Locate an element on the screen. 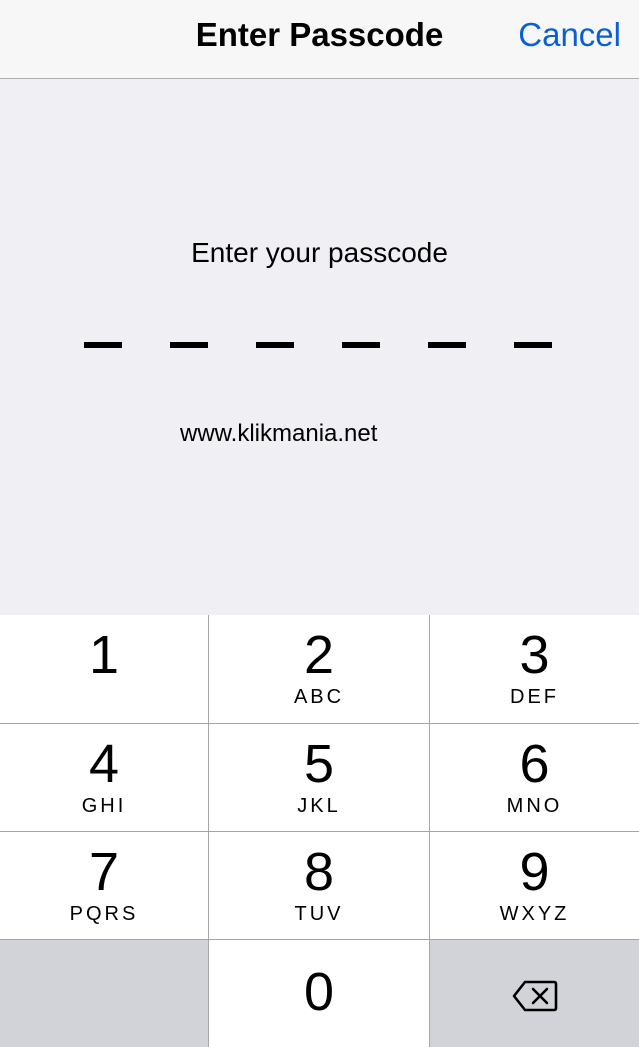 The height and width of the screenshot is (1047, 639). key-2: 2 ABC is located at coordinates (319, 669).